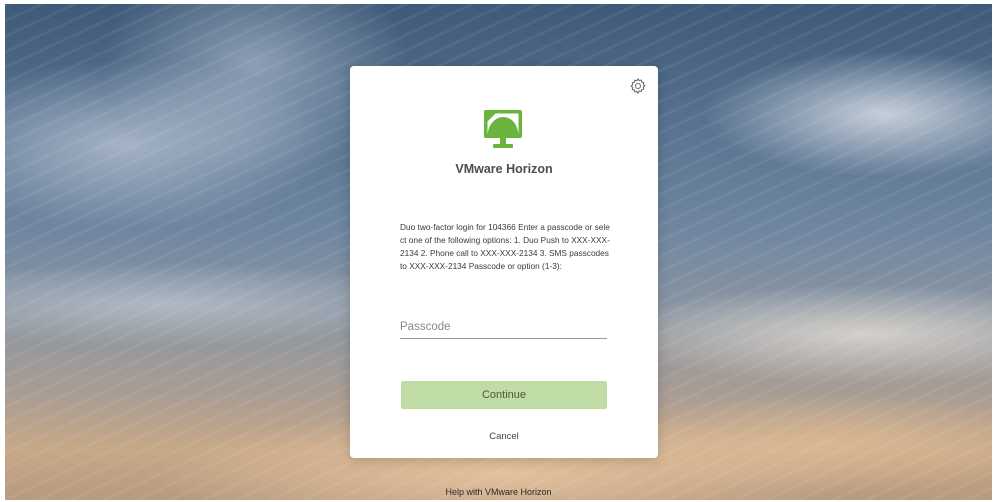  I want to click on passcode-input, so click(503, 327).